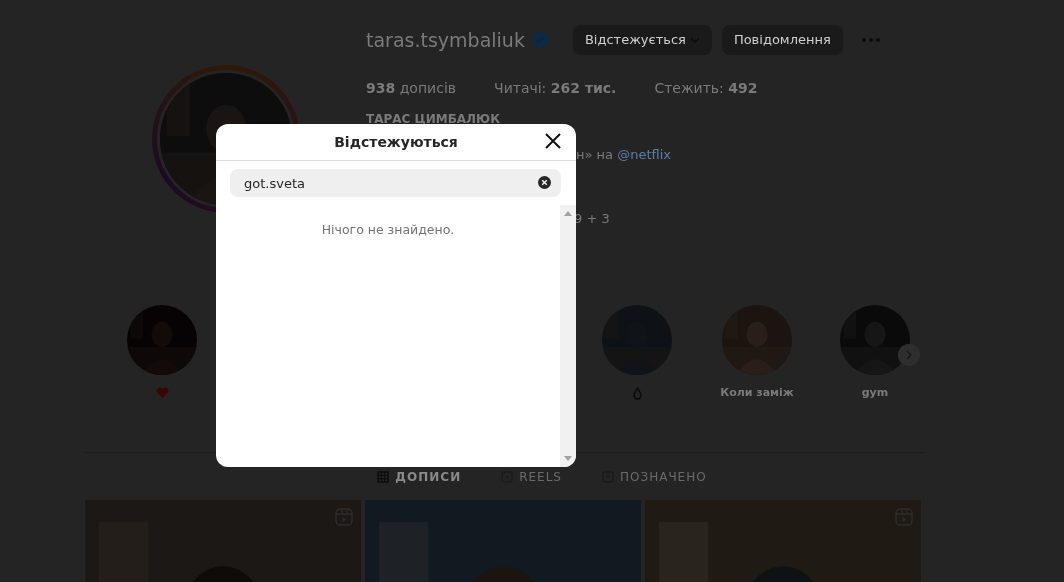 The height and width of the screenshot is (582, 1064). Describe the element at coordinates (875, 393) in the screenshot. I see `highlight-label: gym` at that location.